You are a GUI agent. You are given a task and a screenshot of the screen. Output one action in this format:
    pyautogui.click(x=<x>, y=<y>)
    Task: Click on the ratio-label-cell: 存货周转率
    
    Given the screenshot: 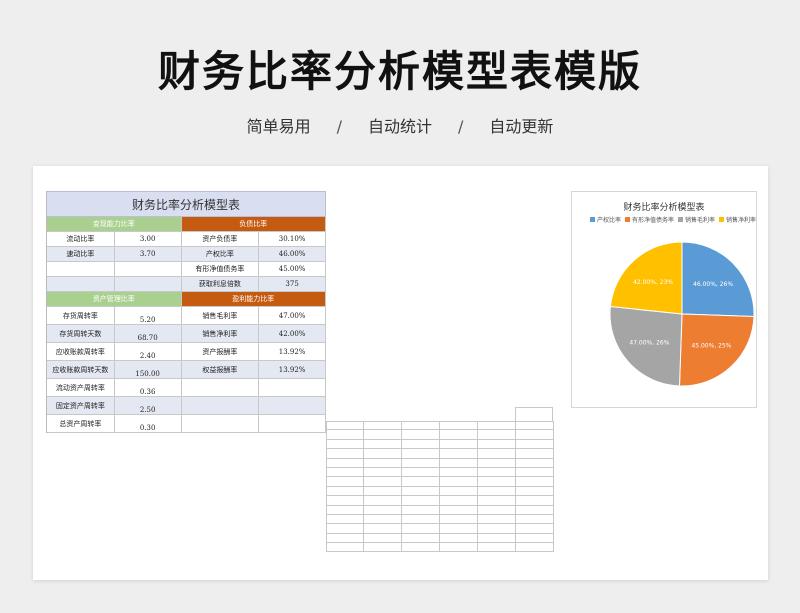 What is the action you would take?
    pyautogui.click(x=81, y=315)
    